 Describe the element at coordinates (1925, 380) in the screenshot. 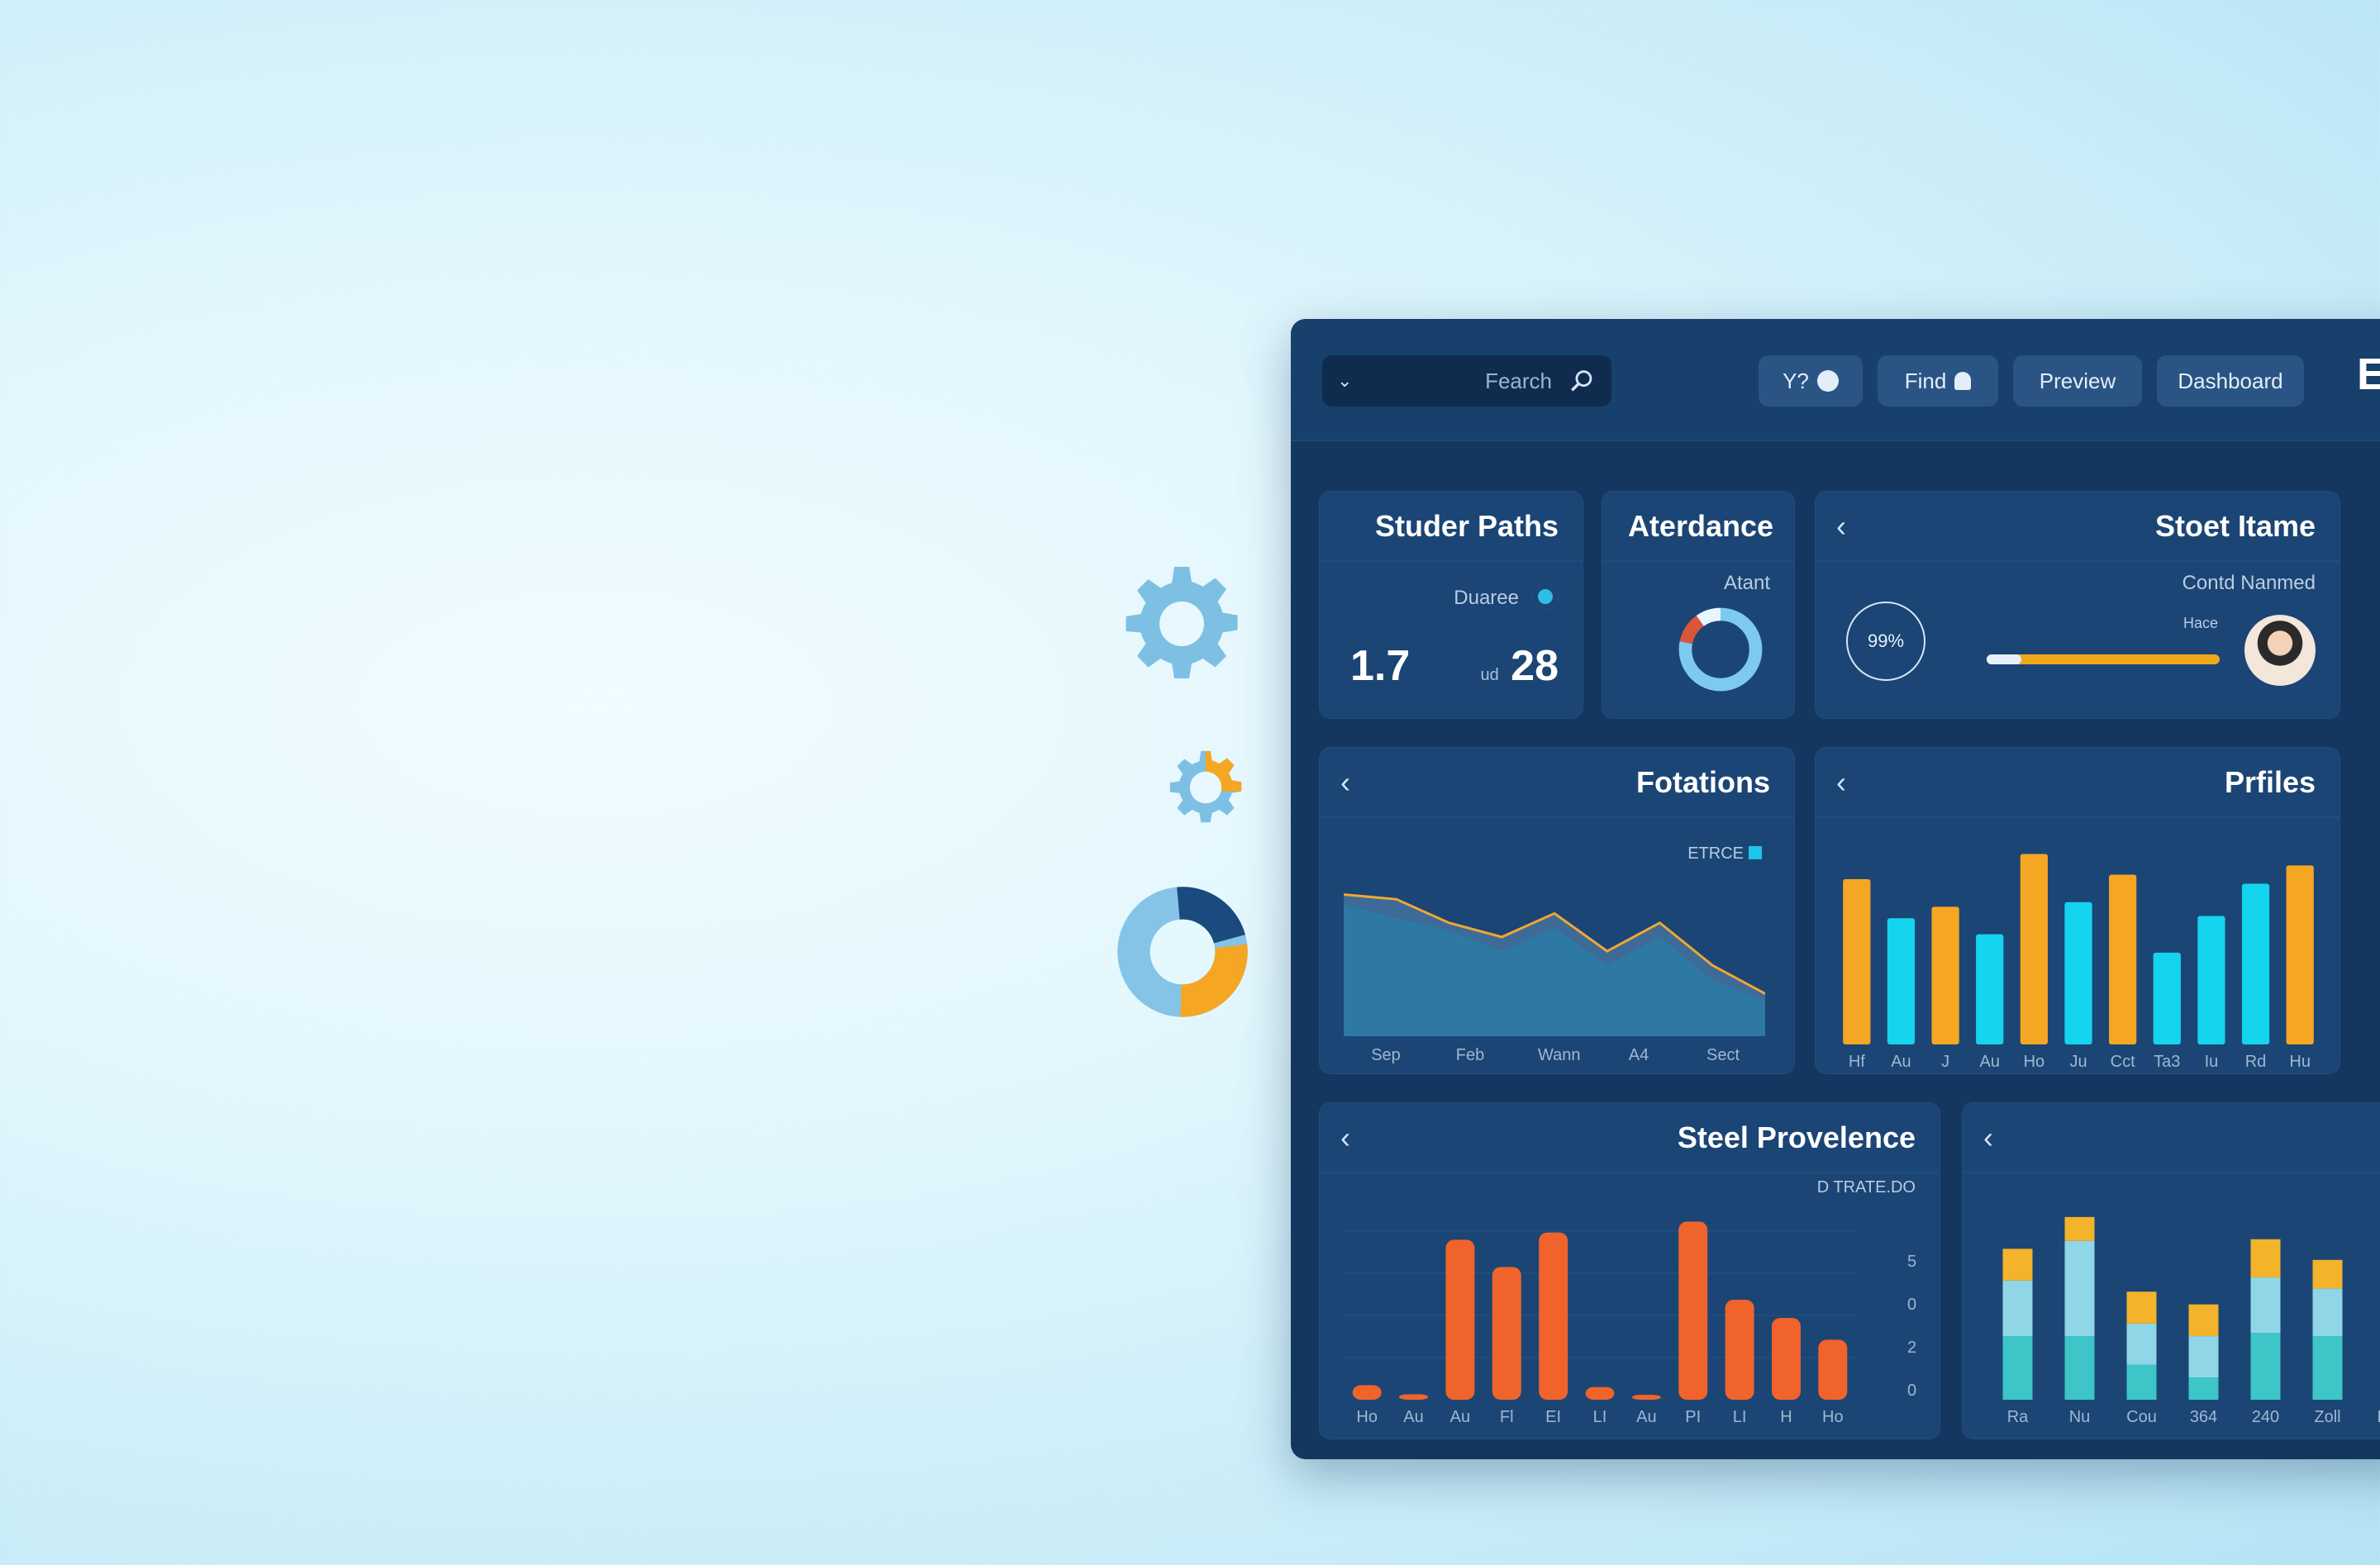

I see `find-button-label: Find` at that location.